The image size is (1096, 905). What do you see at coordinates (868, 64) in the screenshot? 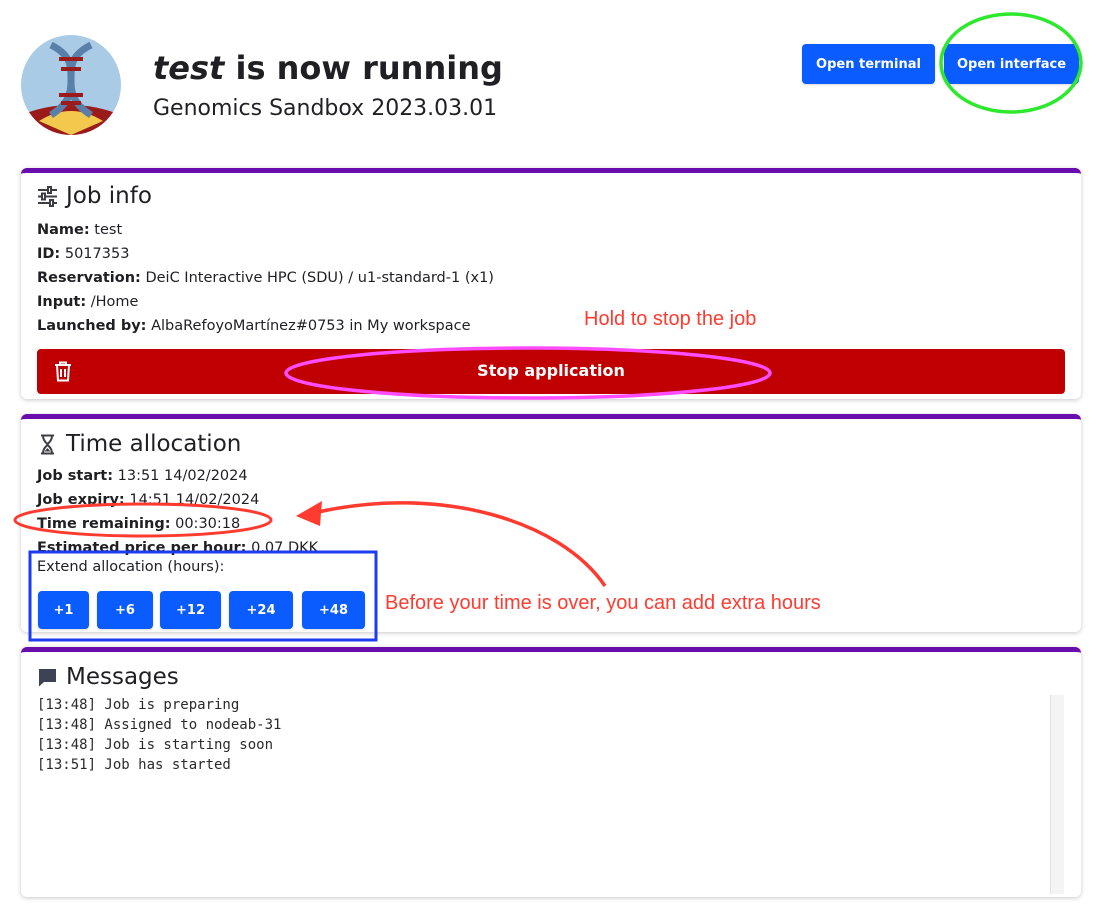
I see `open-terminal-button: Open terminal` at bounding box center [868, 64].